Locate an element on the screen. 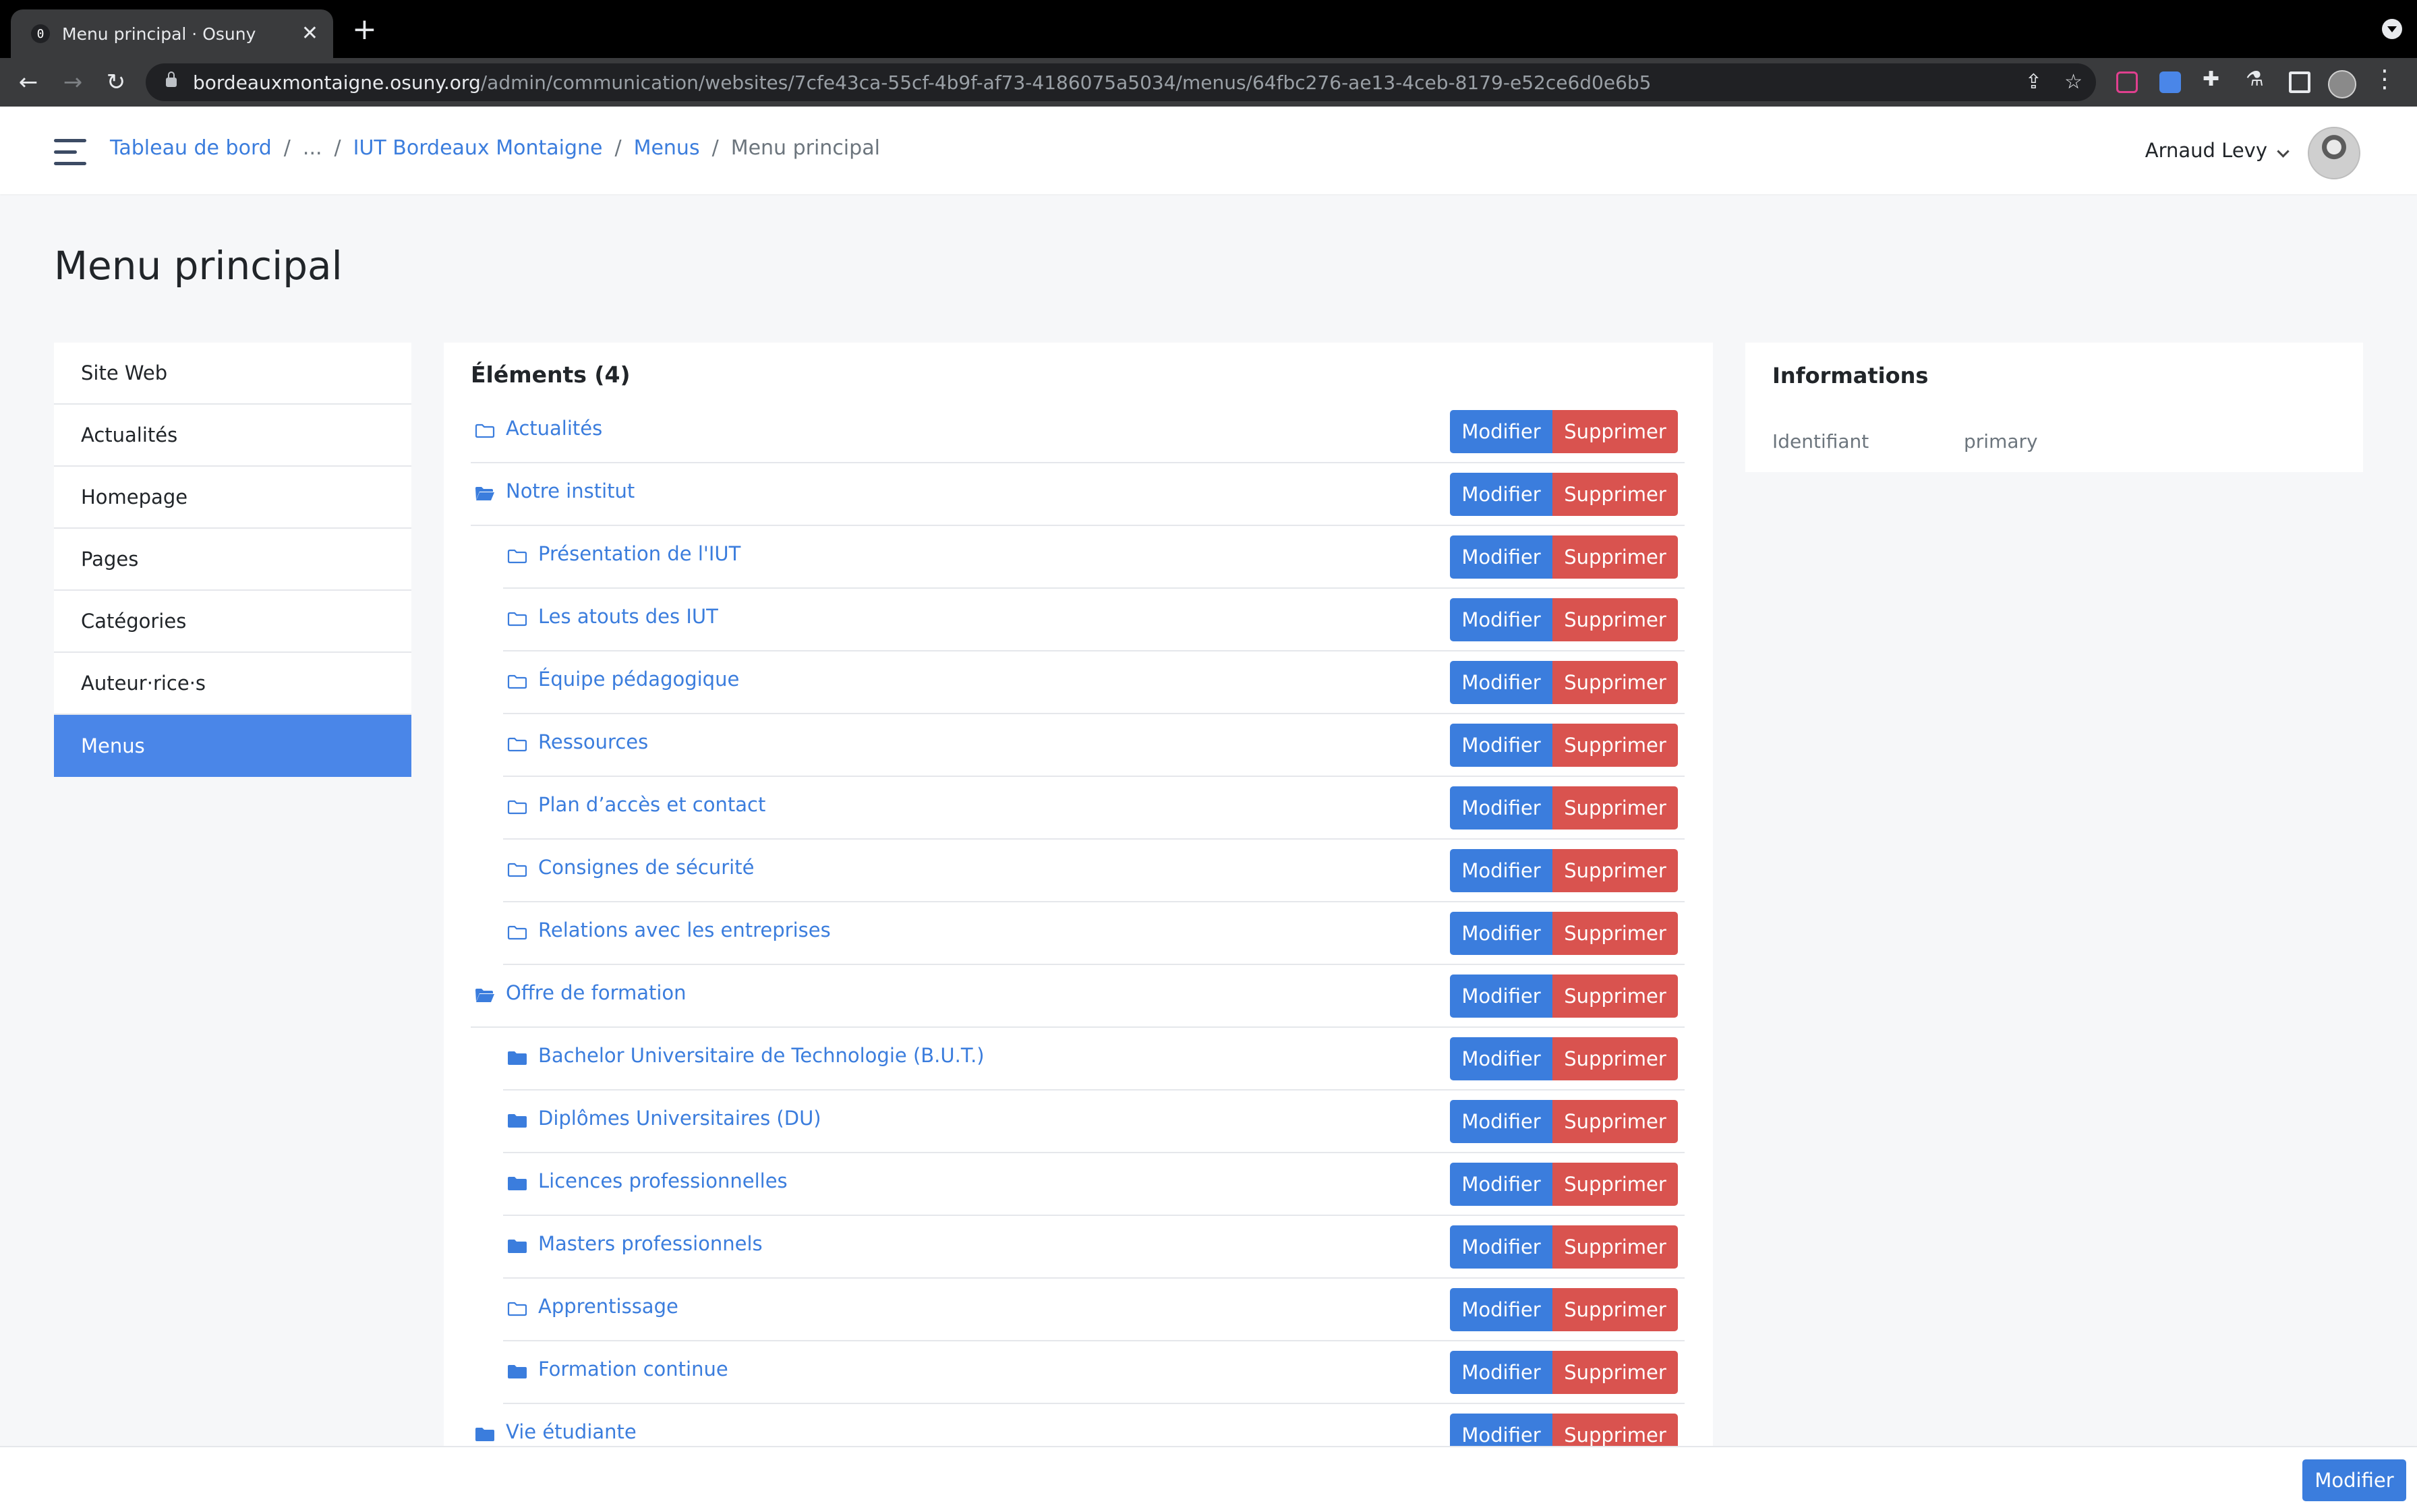 The height and width of the screenshot is (1512, 2417). chevron-down-icon is located at coordinates (2283, 151).